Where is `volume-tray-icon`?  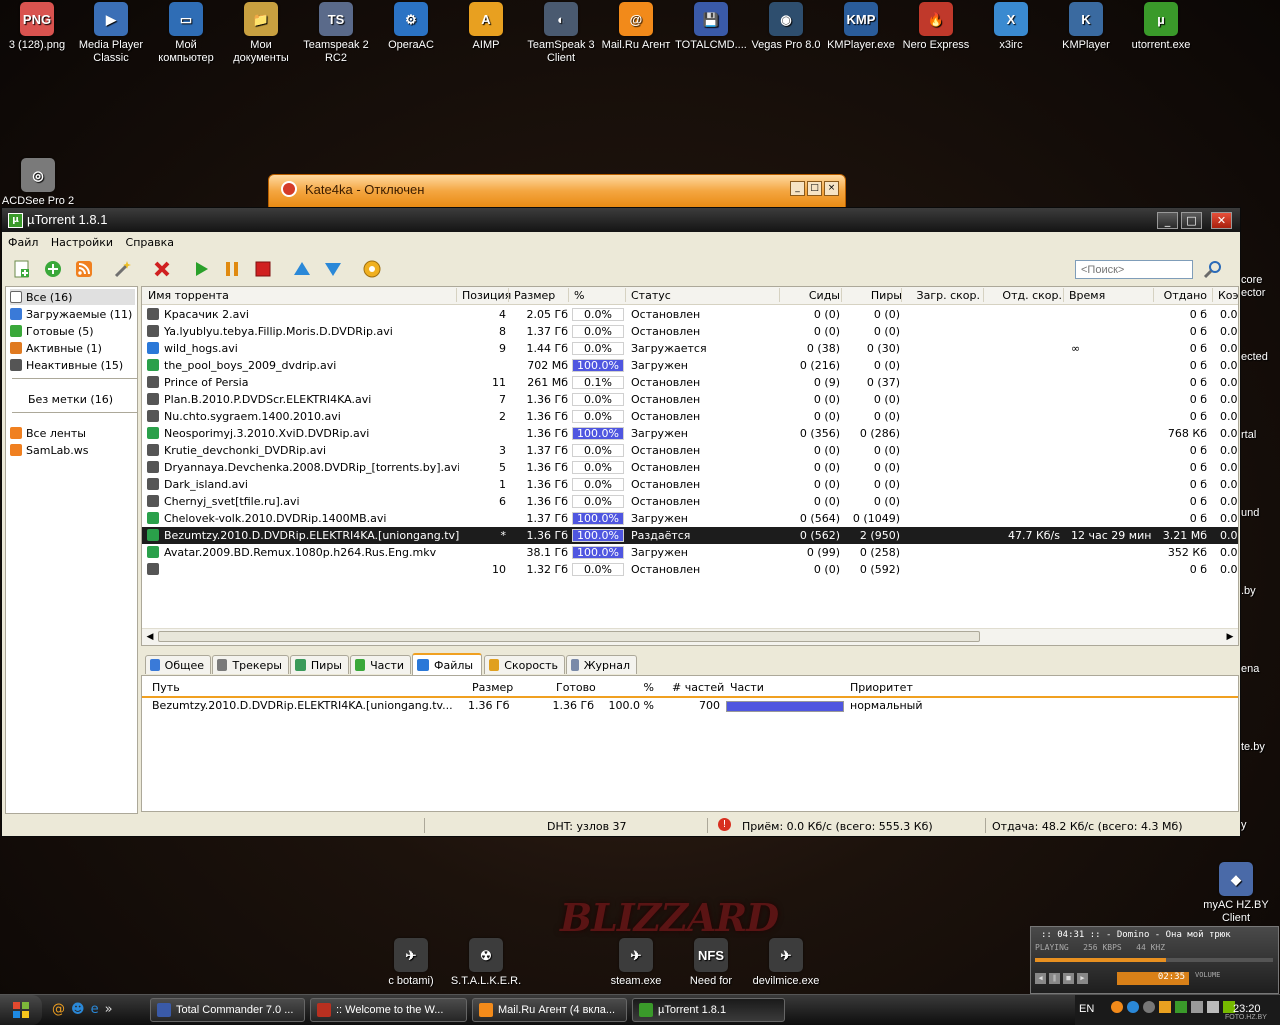 volume-tray-icon is located at coordinates (1213, 1007).